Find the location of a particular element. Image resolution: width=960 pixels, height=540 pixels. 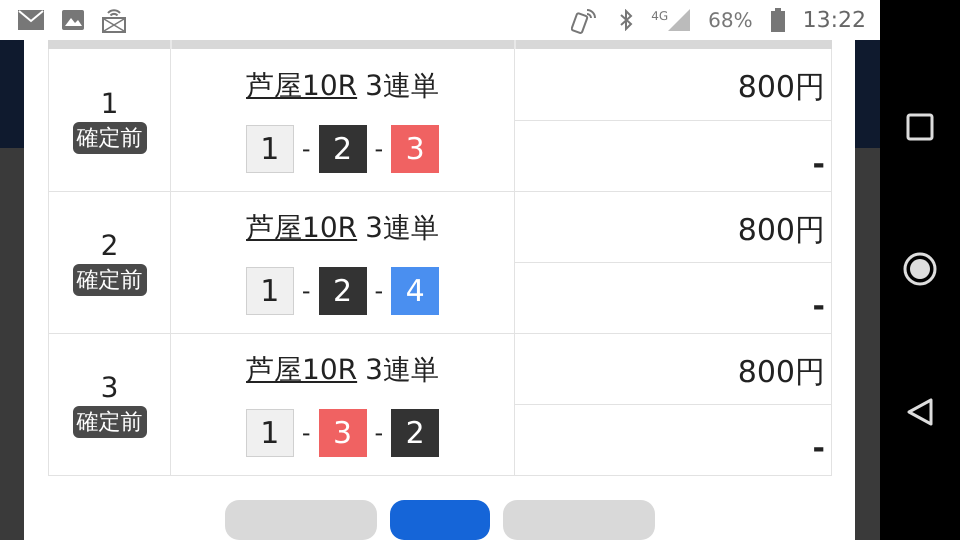

bluetooth-icon is located at coordinates (626, 20).